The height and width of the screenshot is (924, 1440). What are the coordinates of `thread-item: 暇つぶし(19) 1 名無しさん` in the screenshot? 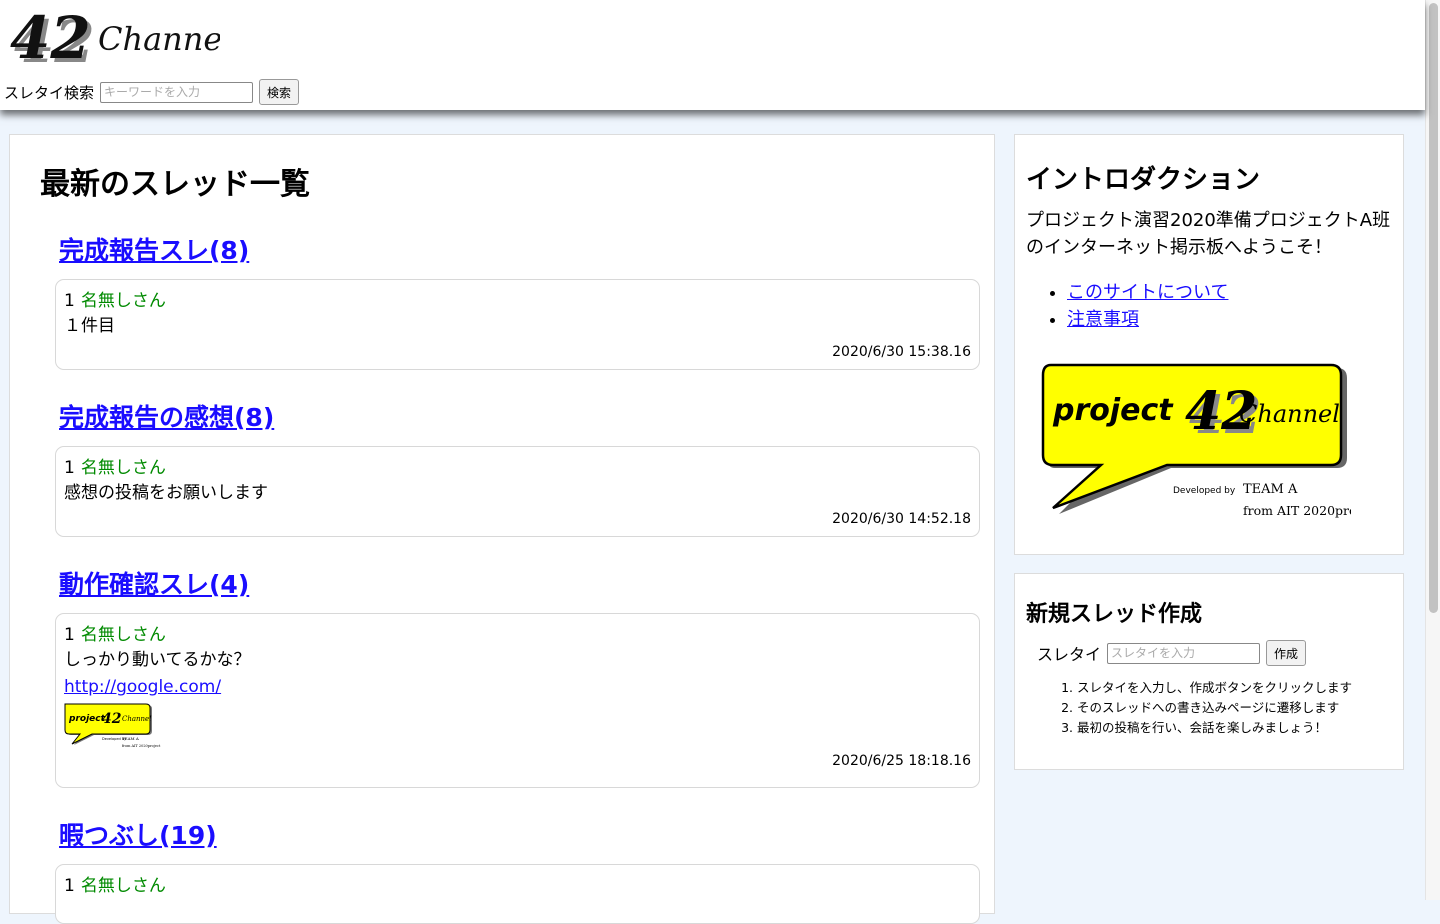 It's located at (517, 870).